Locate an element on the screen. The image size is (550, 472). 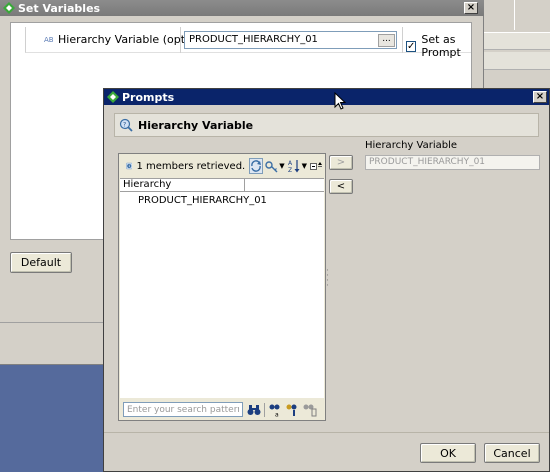
clear-search-button is located at coordinates (310, 410).